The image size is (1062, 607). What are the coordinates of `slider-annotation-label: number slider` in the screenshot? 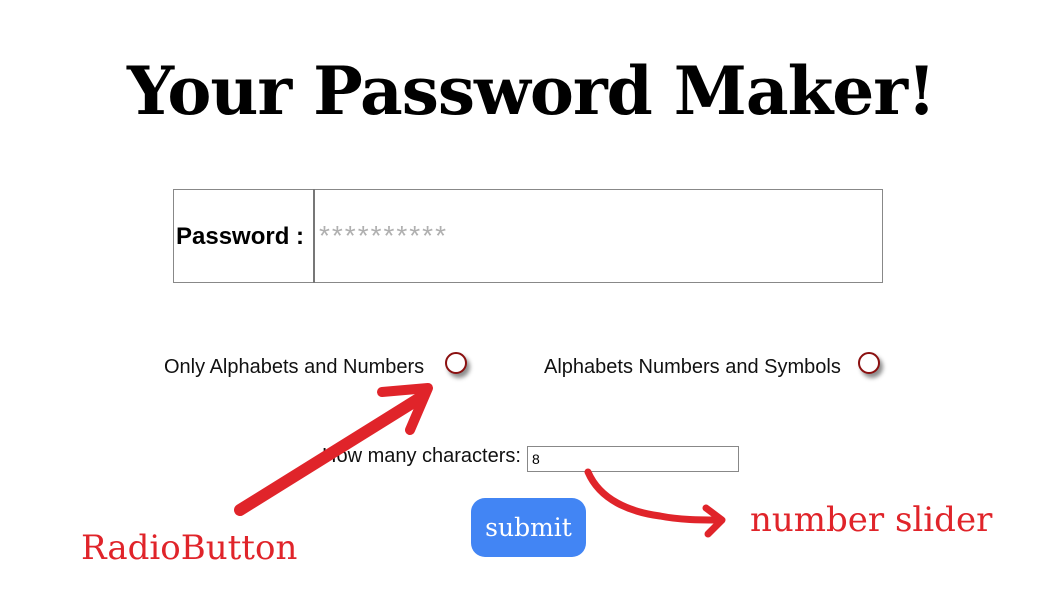 It's located at (871, 520).